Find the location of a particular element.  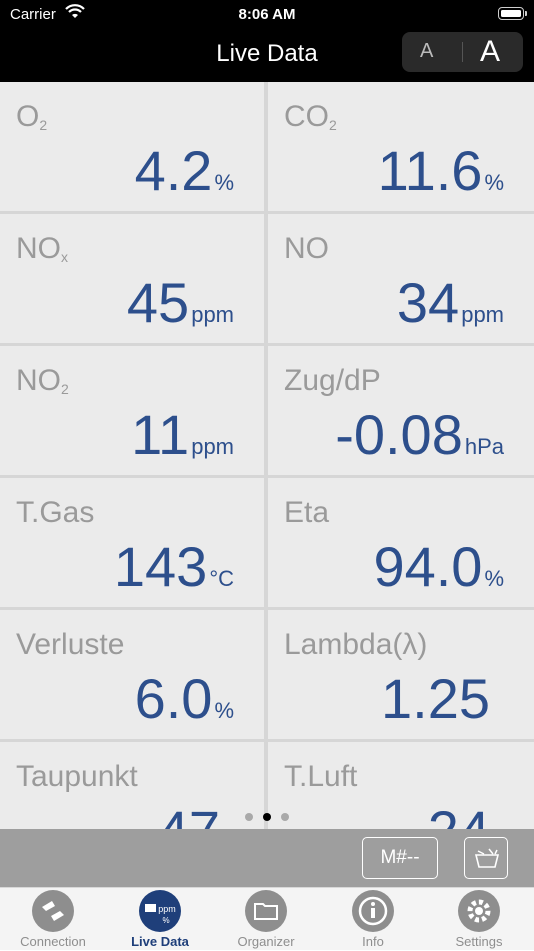

measurement-label: Lambda(λ) is located at coordinates (356, 644).